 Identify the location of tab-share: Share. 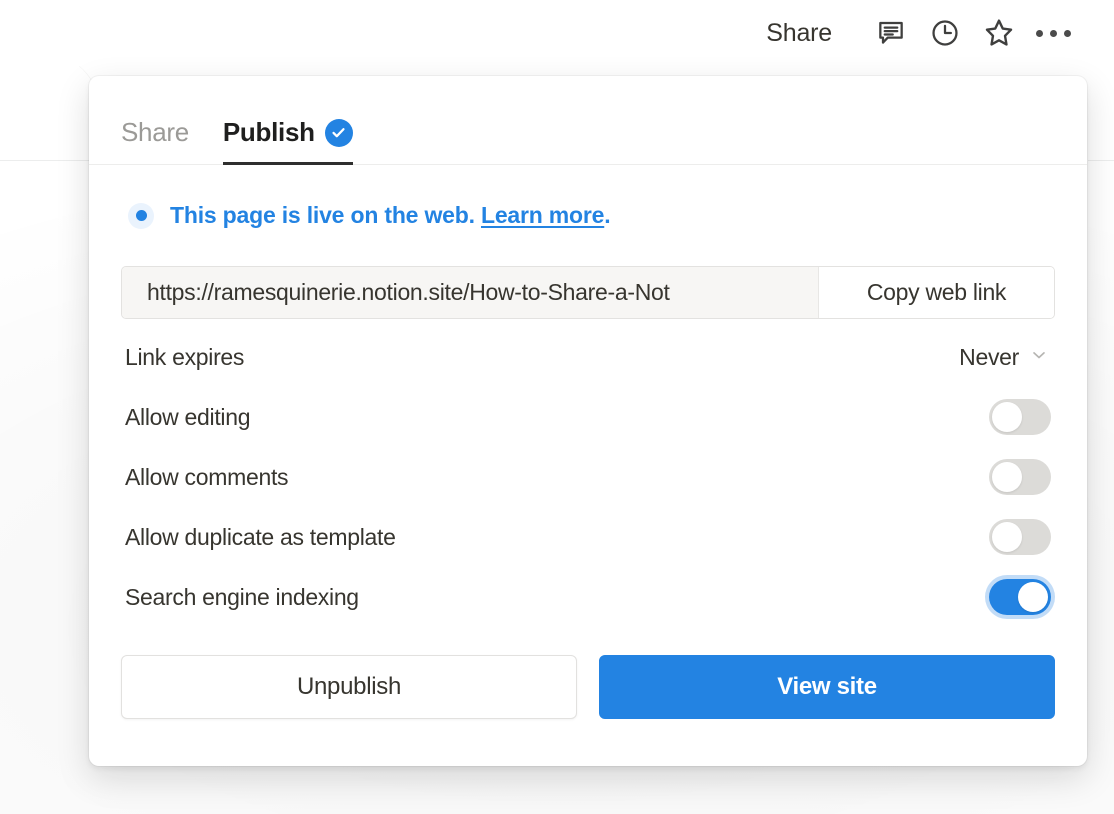
(155, 141).